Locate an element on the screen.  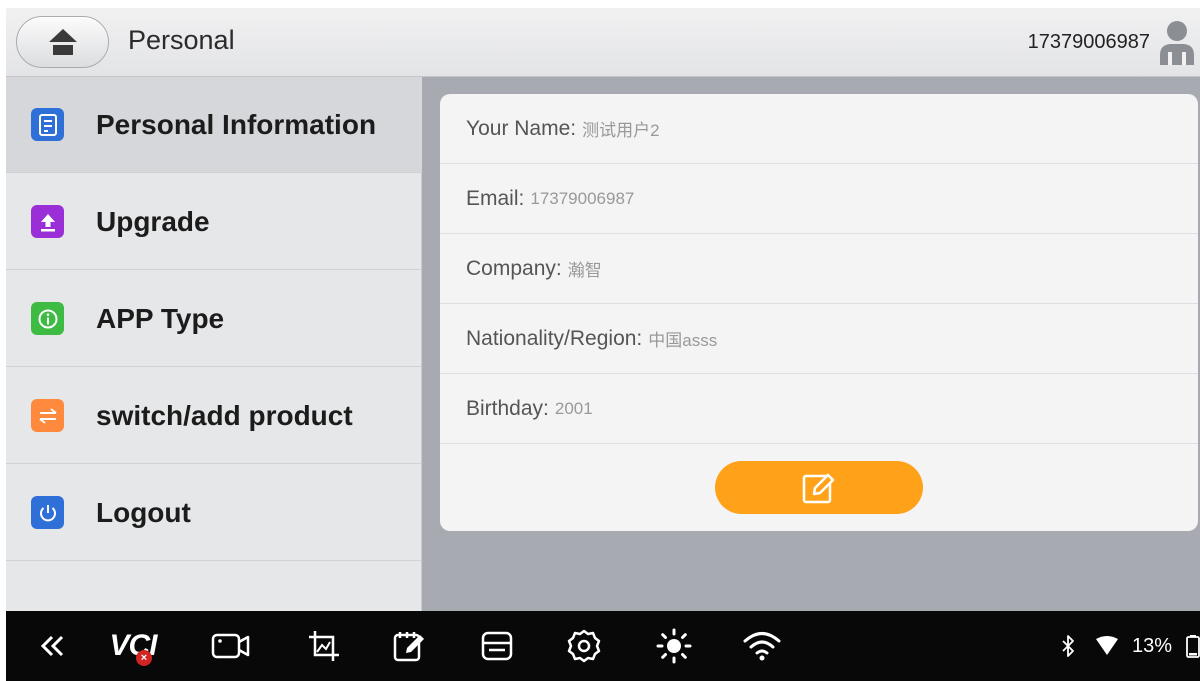
field-birthday: Birthday: 2001 is located at coordinates (819, 409).